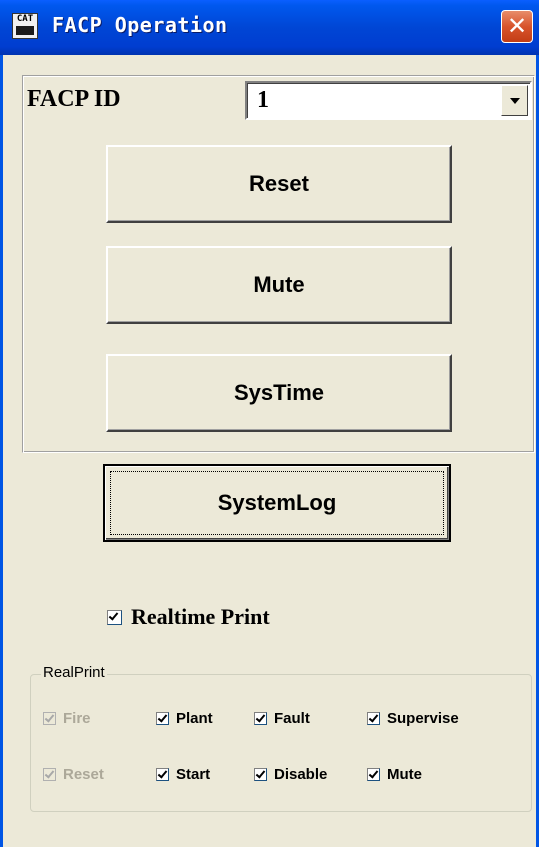 This screenshot has height=847, width=539. I want to click on realprint-reset-checkbox: Reset, so click(73, 774).